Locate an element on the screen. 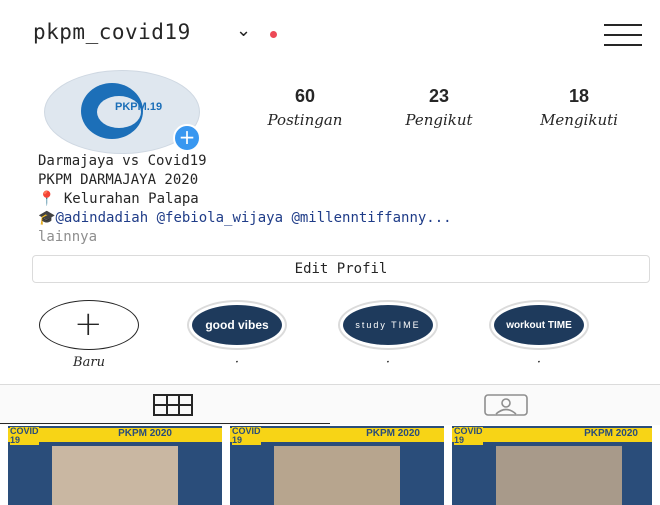 This screenshot has width=660, height=505. profile-tabs is located at coordinates (330, 404).